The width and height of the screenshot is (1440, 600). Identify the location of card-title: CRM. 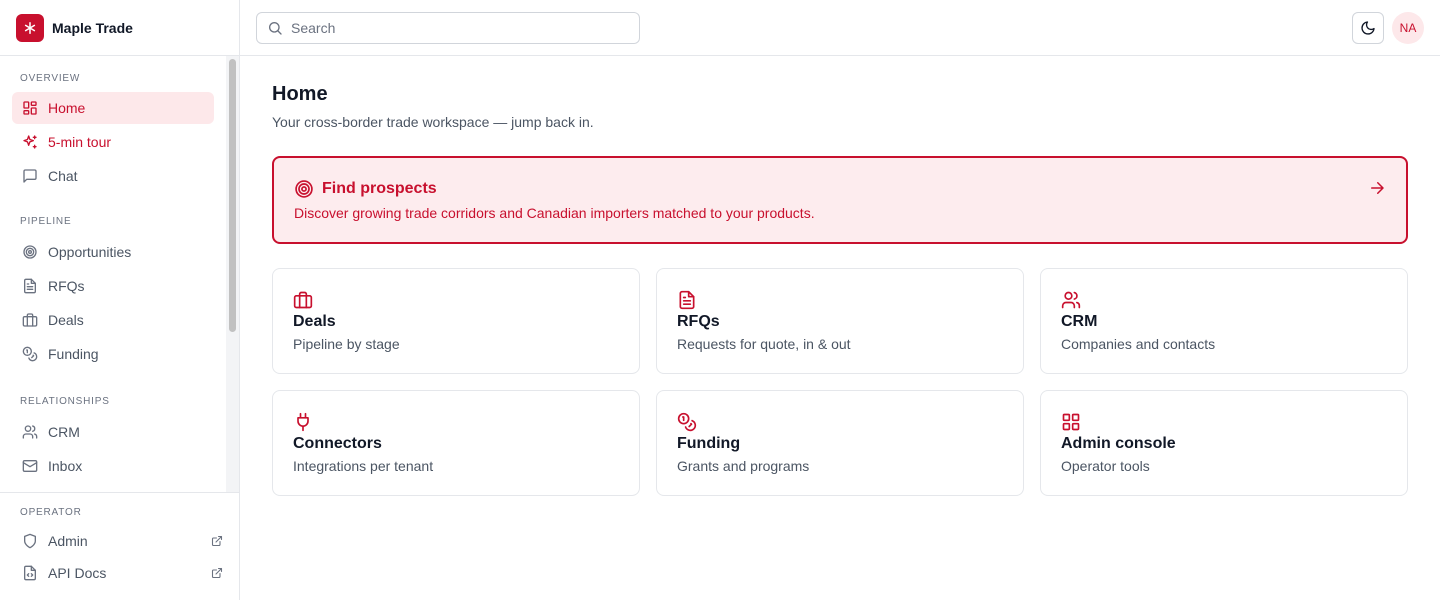
(1079, 321).